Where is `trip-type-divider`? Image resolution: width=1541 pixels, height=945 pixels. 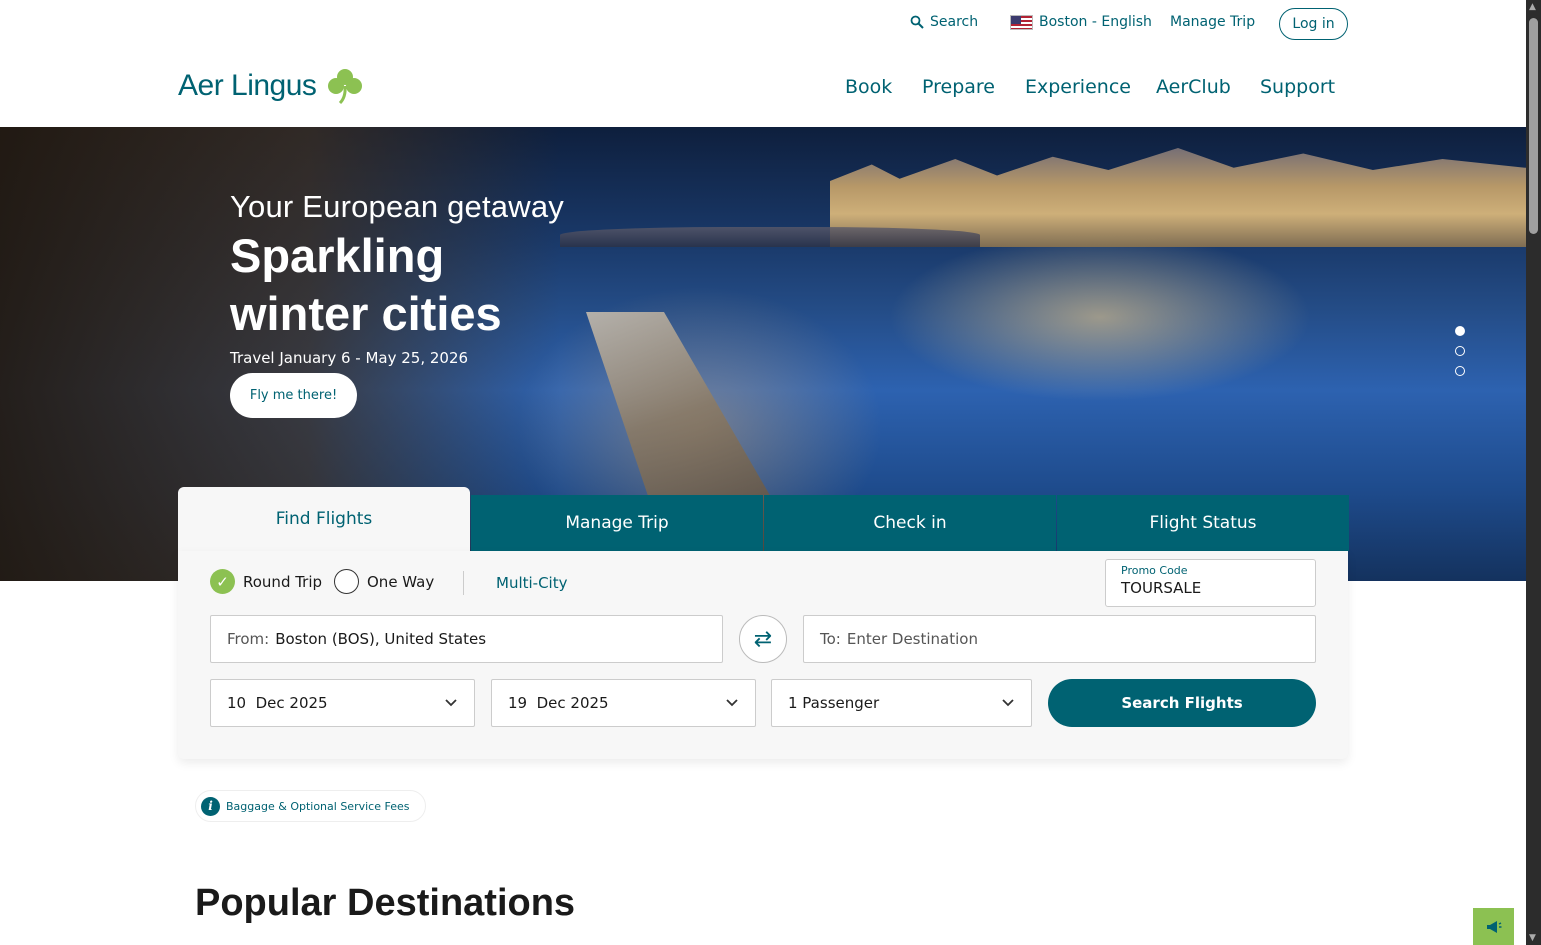
trip-type-divider is located at coordinates (463, 583).